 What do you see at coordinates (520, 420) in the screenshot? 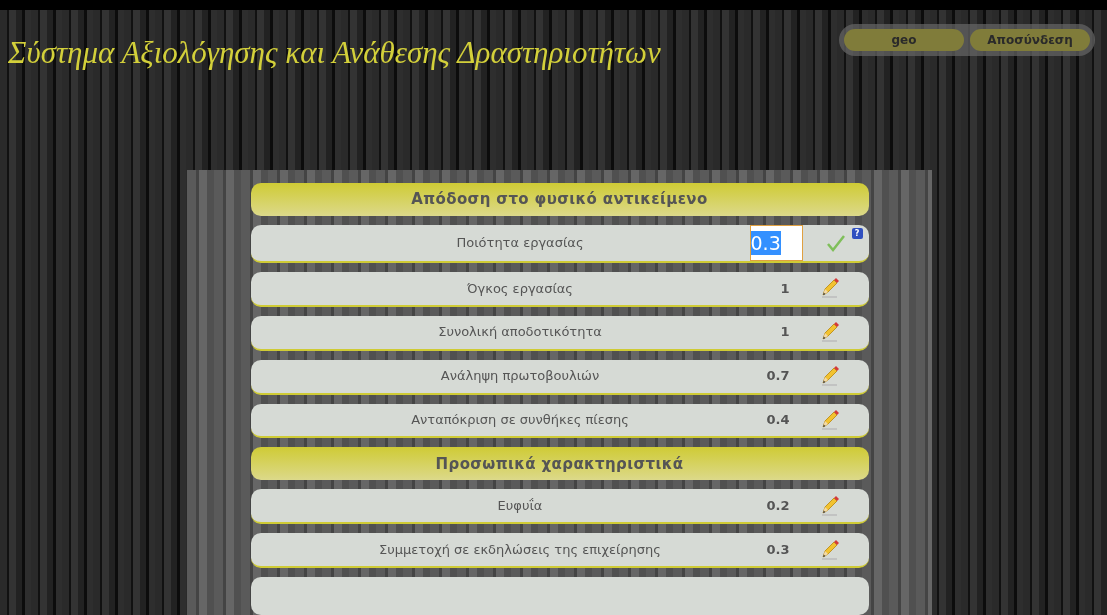
I see `criterion-label: Ανταπόκριση σε συνθήκες πίεσης` at bounding box center [520, 420].